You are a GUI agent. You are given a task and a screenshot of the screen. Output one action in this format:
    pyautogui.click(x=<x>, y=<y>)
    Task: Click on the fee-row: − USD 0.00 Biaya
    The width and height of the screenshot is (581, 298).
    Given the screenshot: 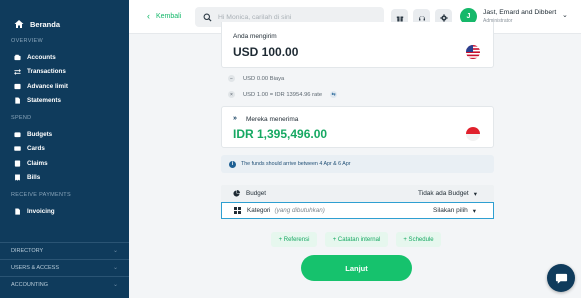 What is the action you would take?
    pyautogui.click(x=256, y=78)
    